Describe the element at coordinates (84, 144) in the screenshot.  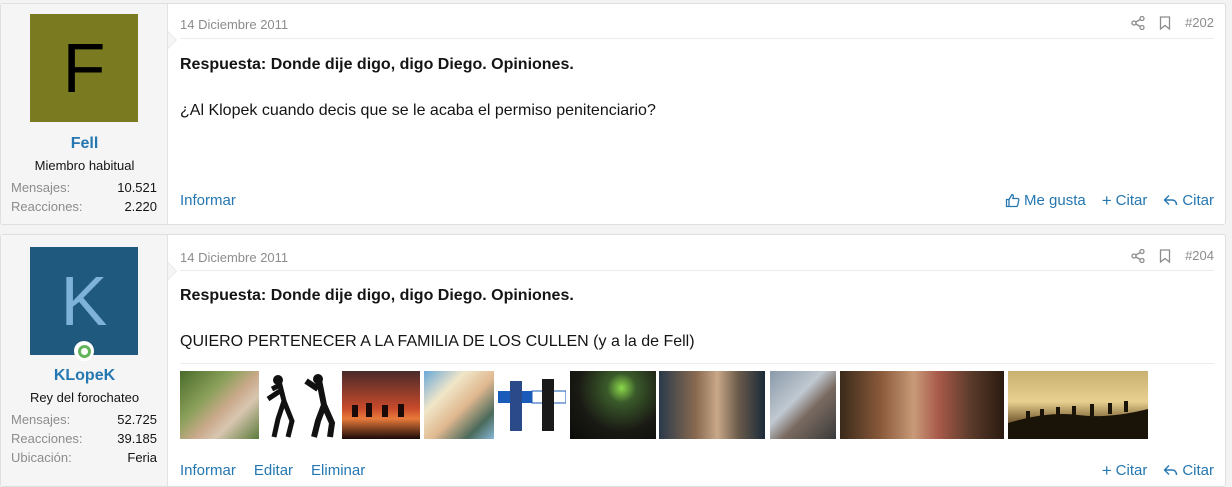
I see `username: Fell` at that location.